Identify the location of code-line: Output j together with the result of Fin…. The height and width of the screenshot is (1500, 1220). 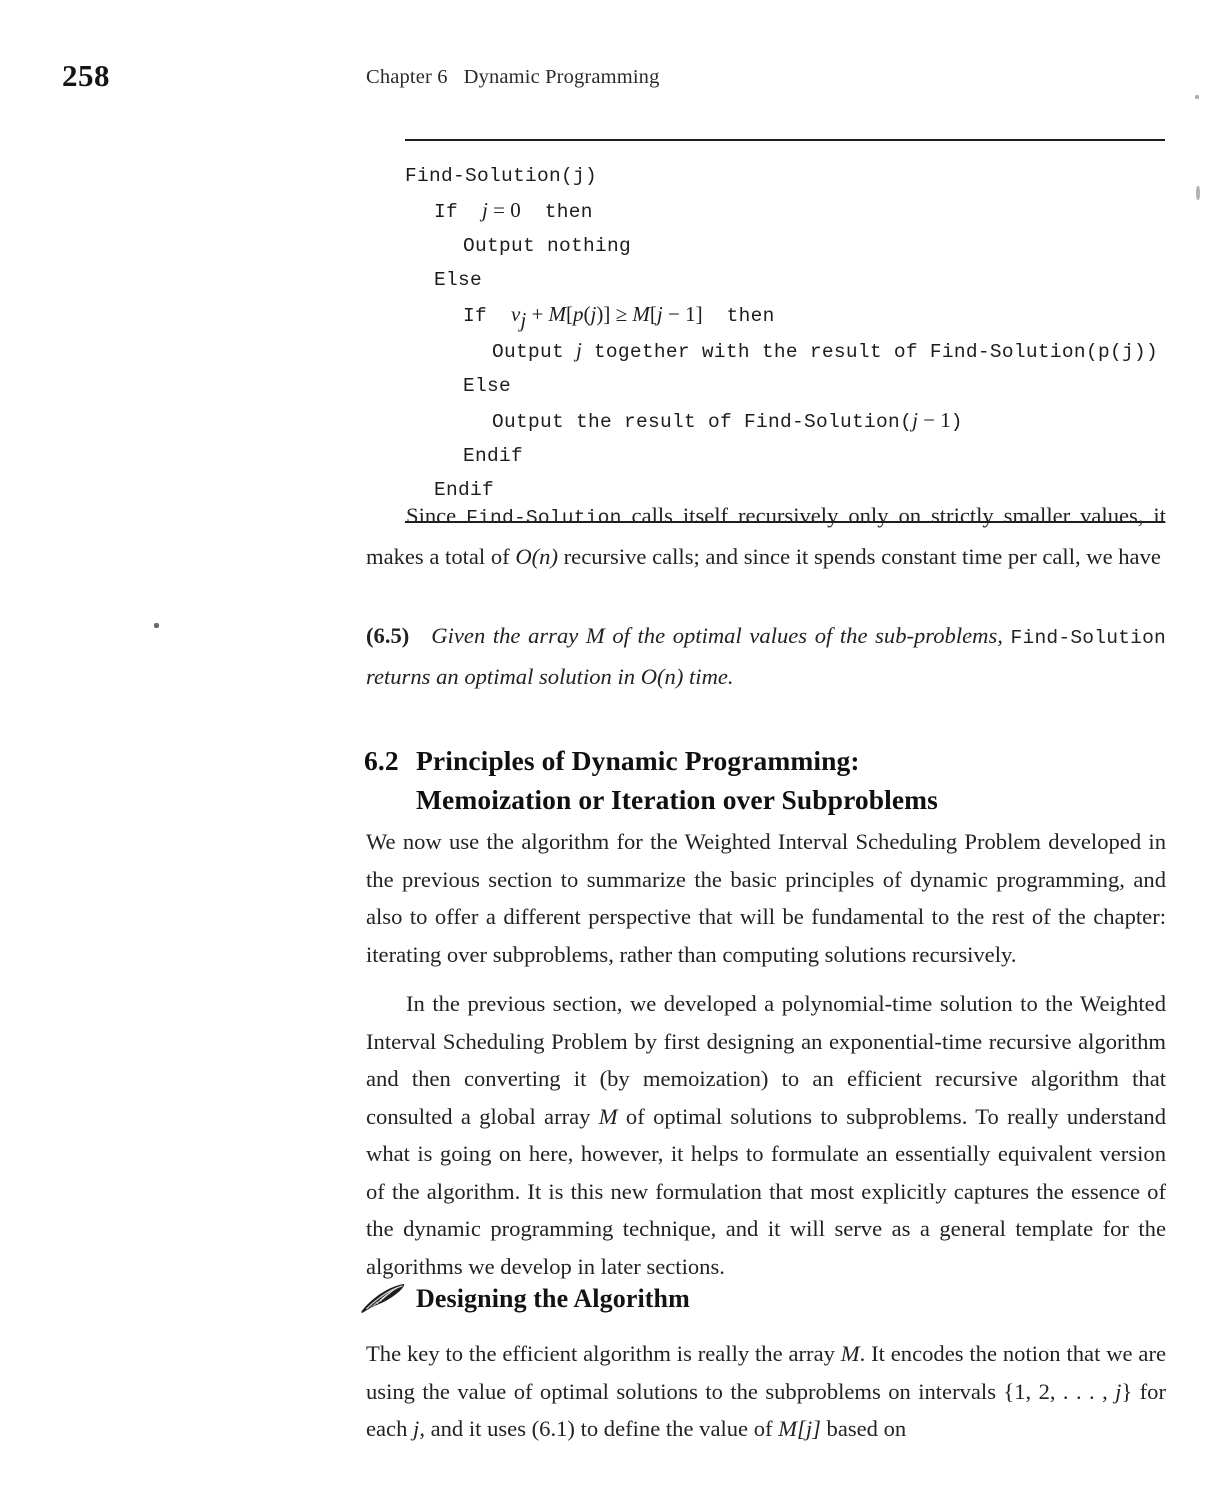
(825, 350).